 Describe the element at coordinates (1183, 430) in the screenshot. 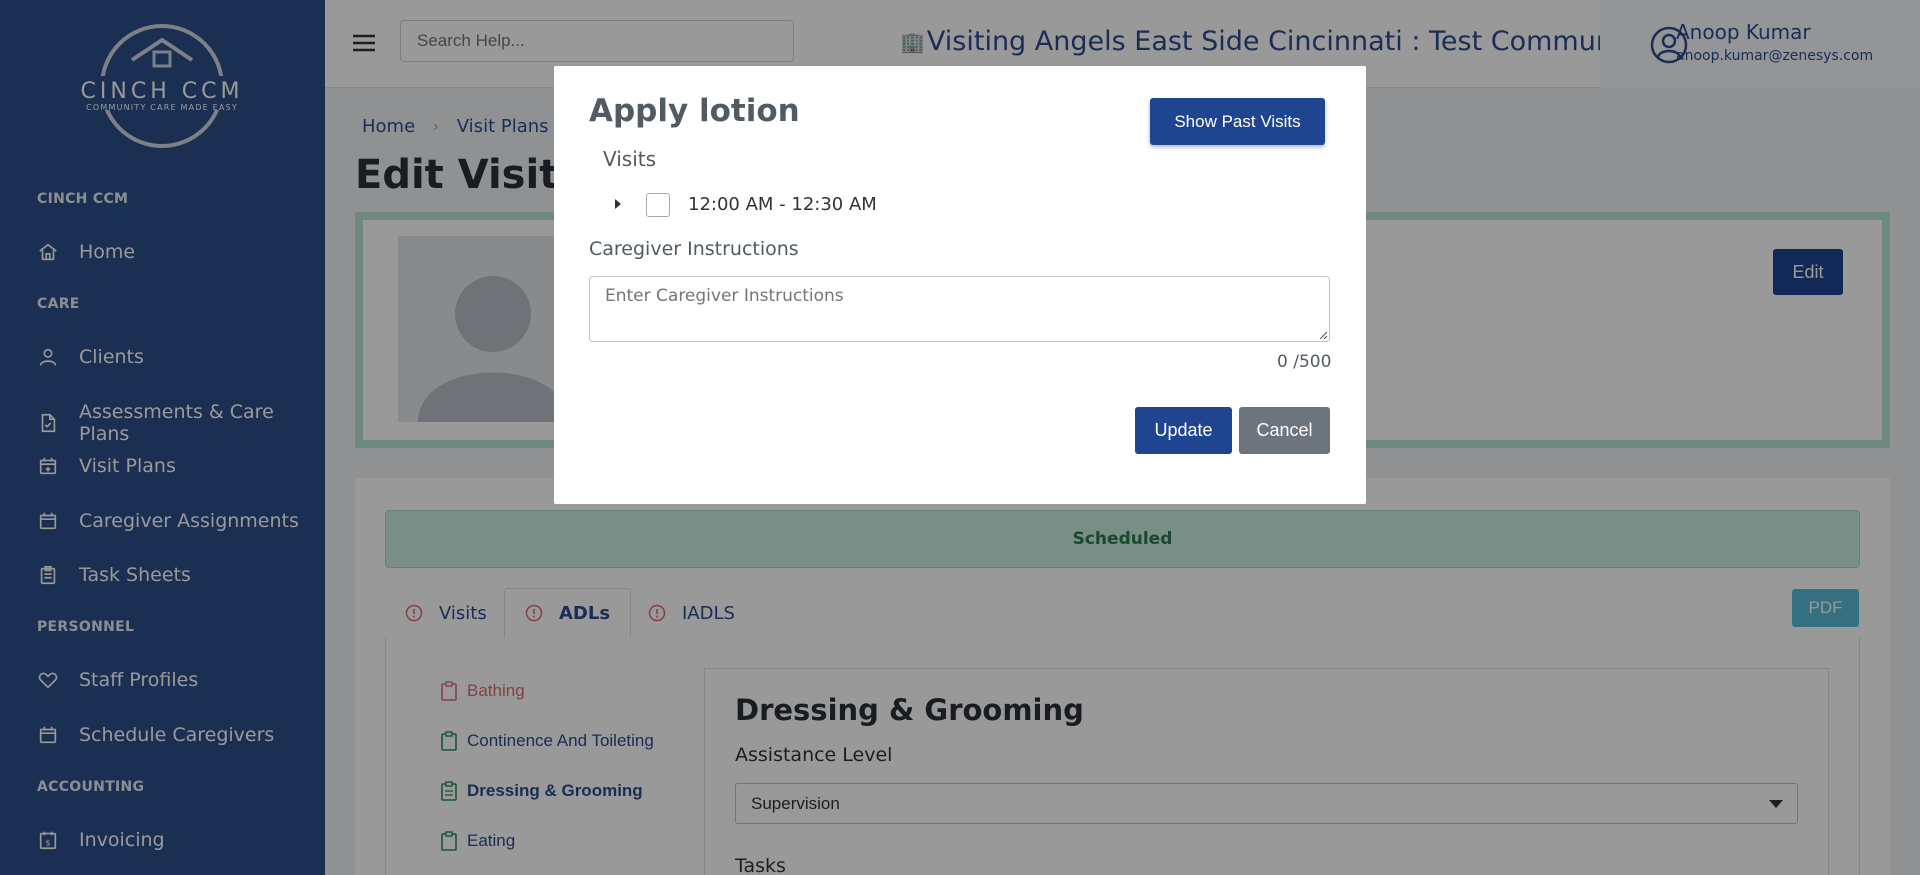

I see `update-button: Update` at that location.